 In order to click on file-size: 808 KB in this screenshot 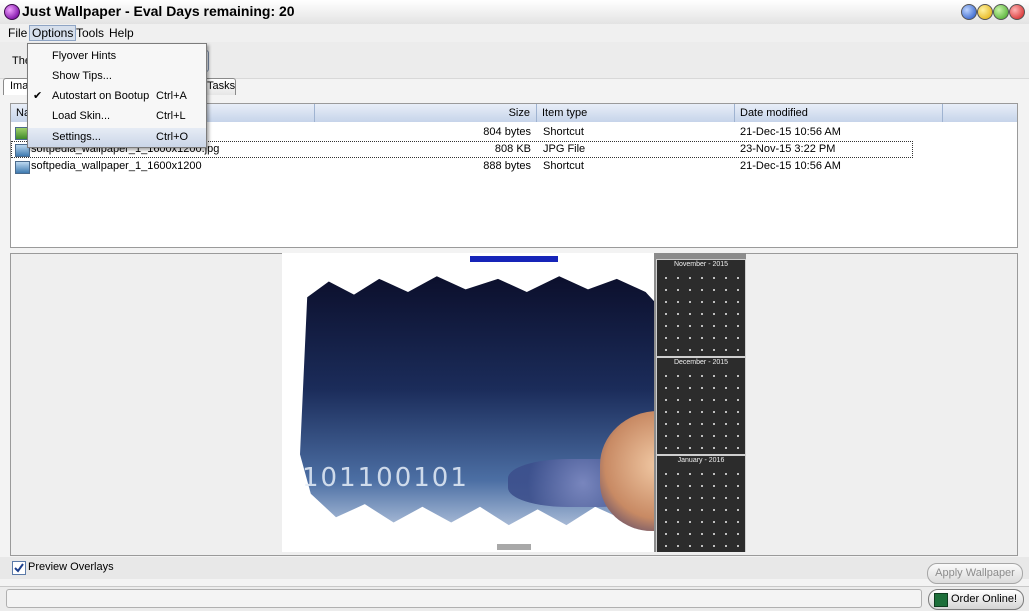, I will do `click(512, 149)`.